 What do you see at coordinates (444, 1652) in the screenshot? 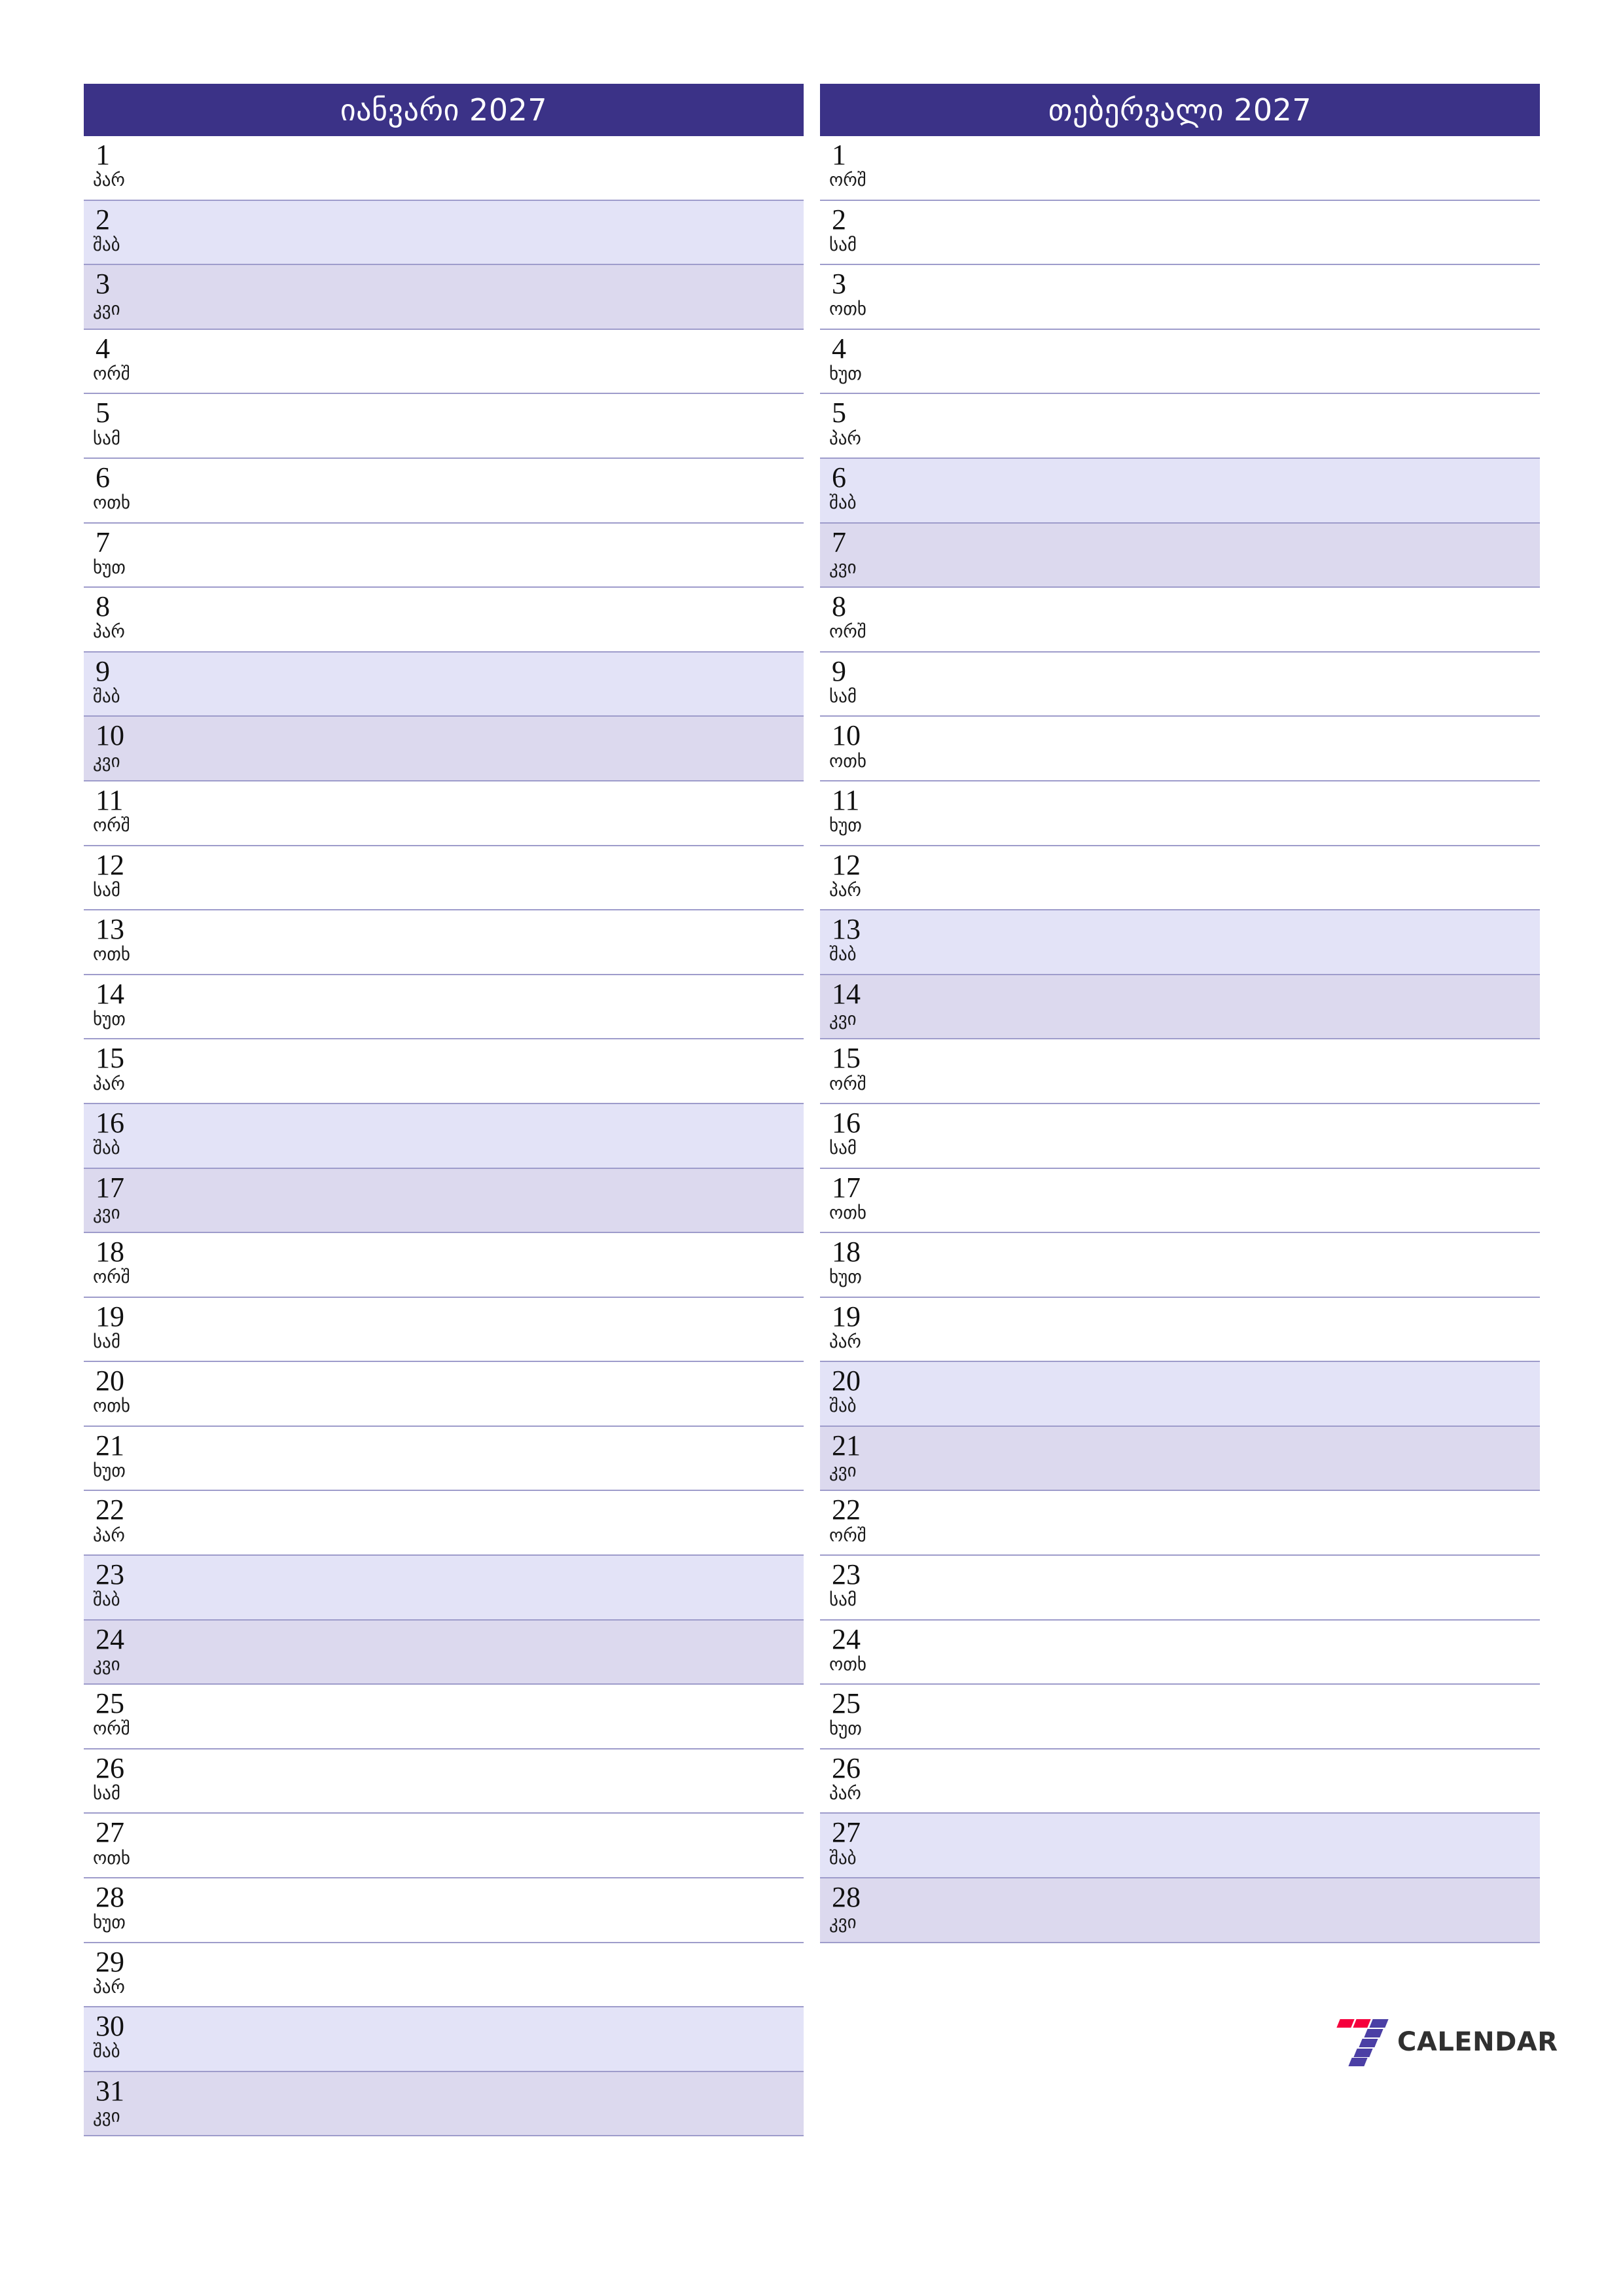
I see `day-row: 24 კვი` at bounding box center [444, 1652].